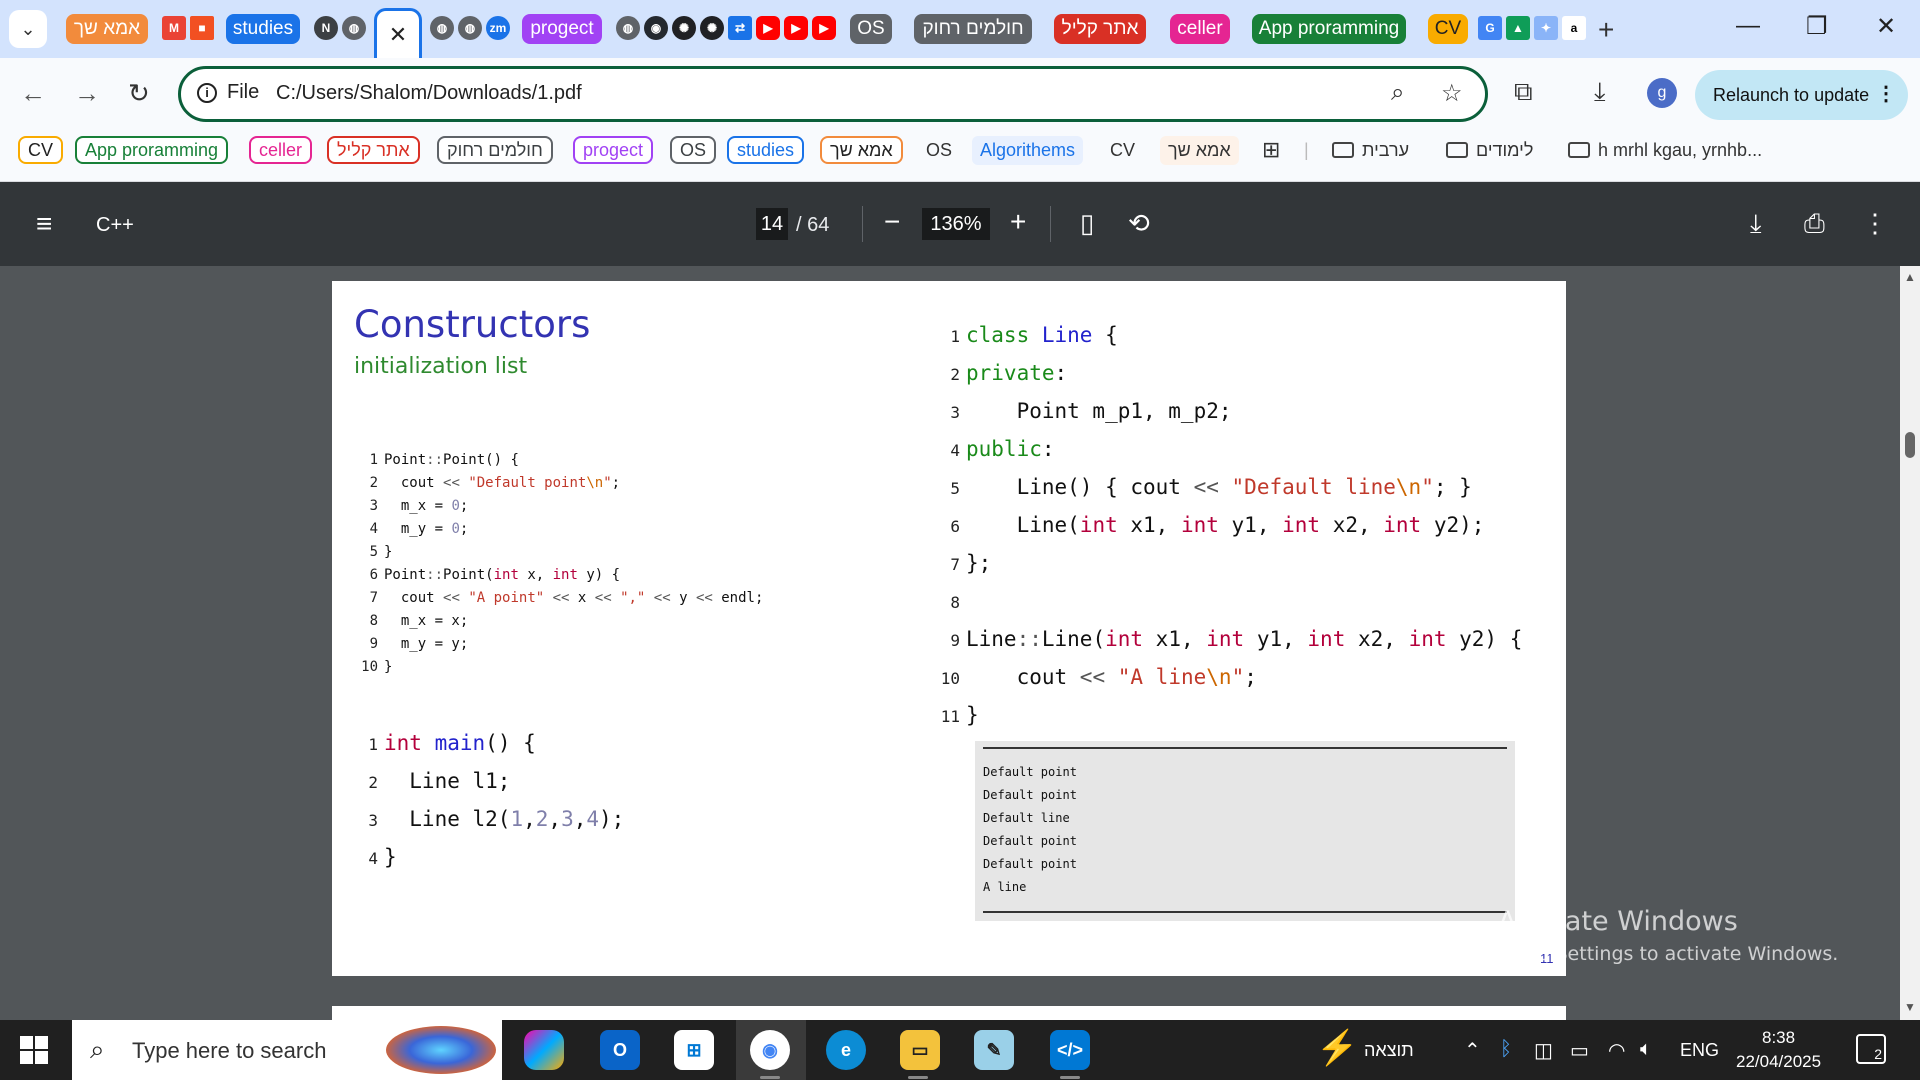 This screenshot has width=1920, height=1080. What do you see at coordinates (498, 28) in the screenshot?
I see `zoom-icon: zm` at bounding box center [498, 28].